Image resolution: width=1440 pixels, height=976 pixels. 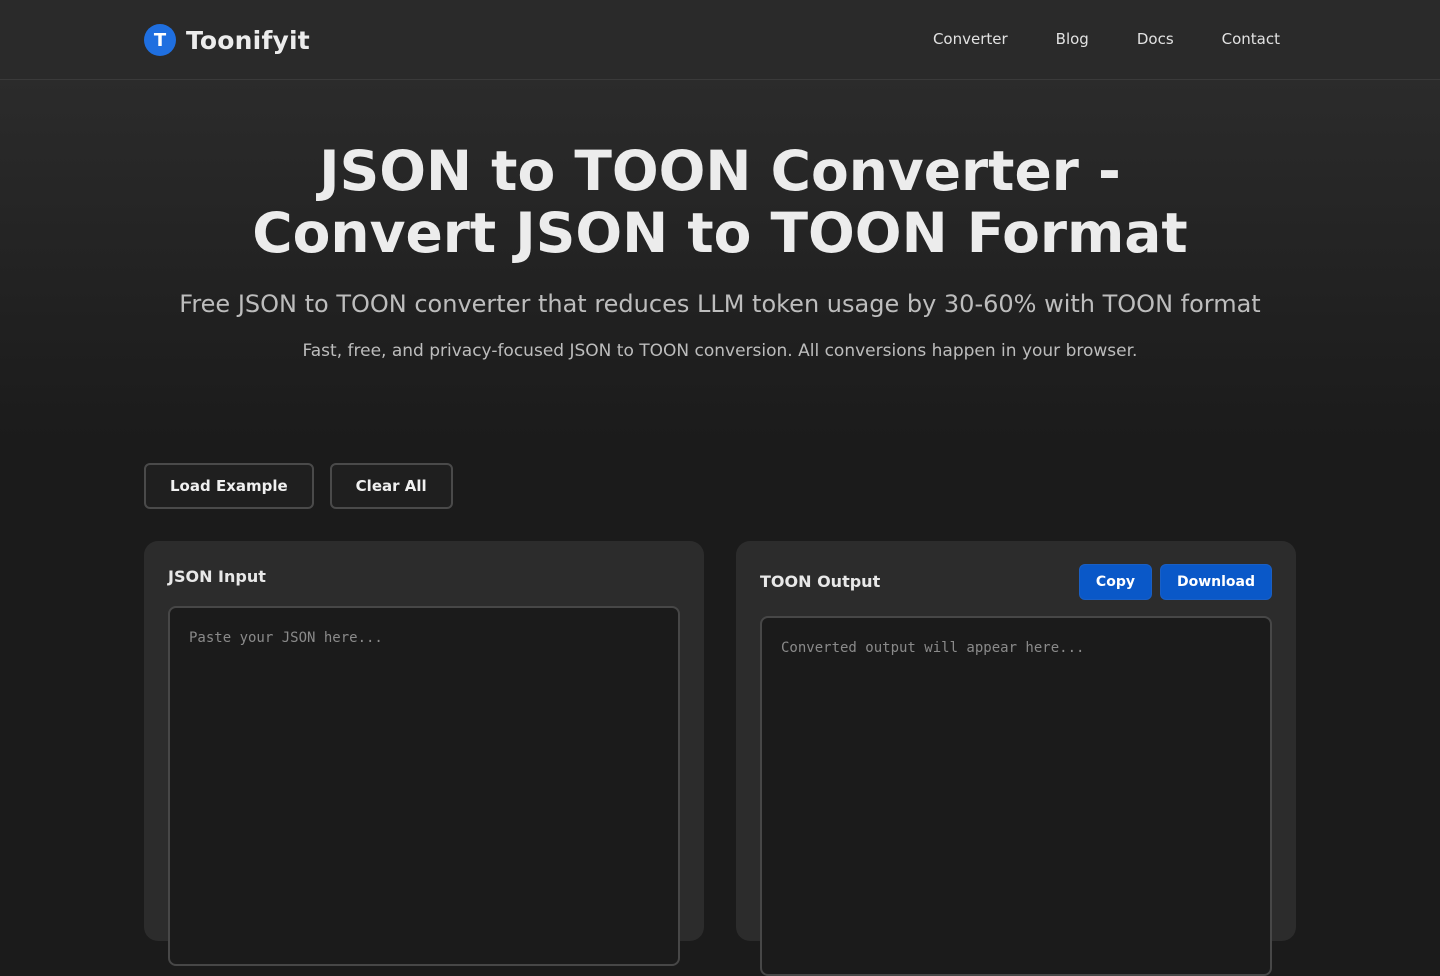 I want to click on clear-all-button: Clear All, so click(x=391, y=486).